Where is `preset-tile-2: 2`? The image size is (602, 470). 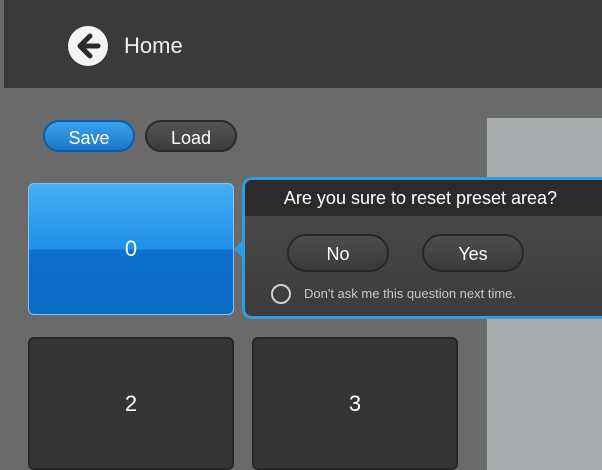 preset-tile-2: 2 is located at coordinates (131, 403).